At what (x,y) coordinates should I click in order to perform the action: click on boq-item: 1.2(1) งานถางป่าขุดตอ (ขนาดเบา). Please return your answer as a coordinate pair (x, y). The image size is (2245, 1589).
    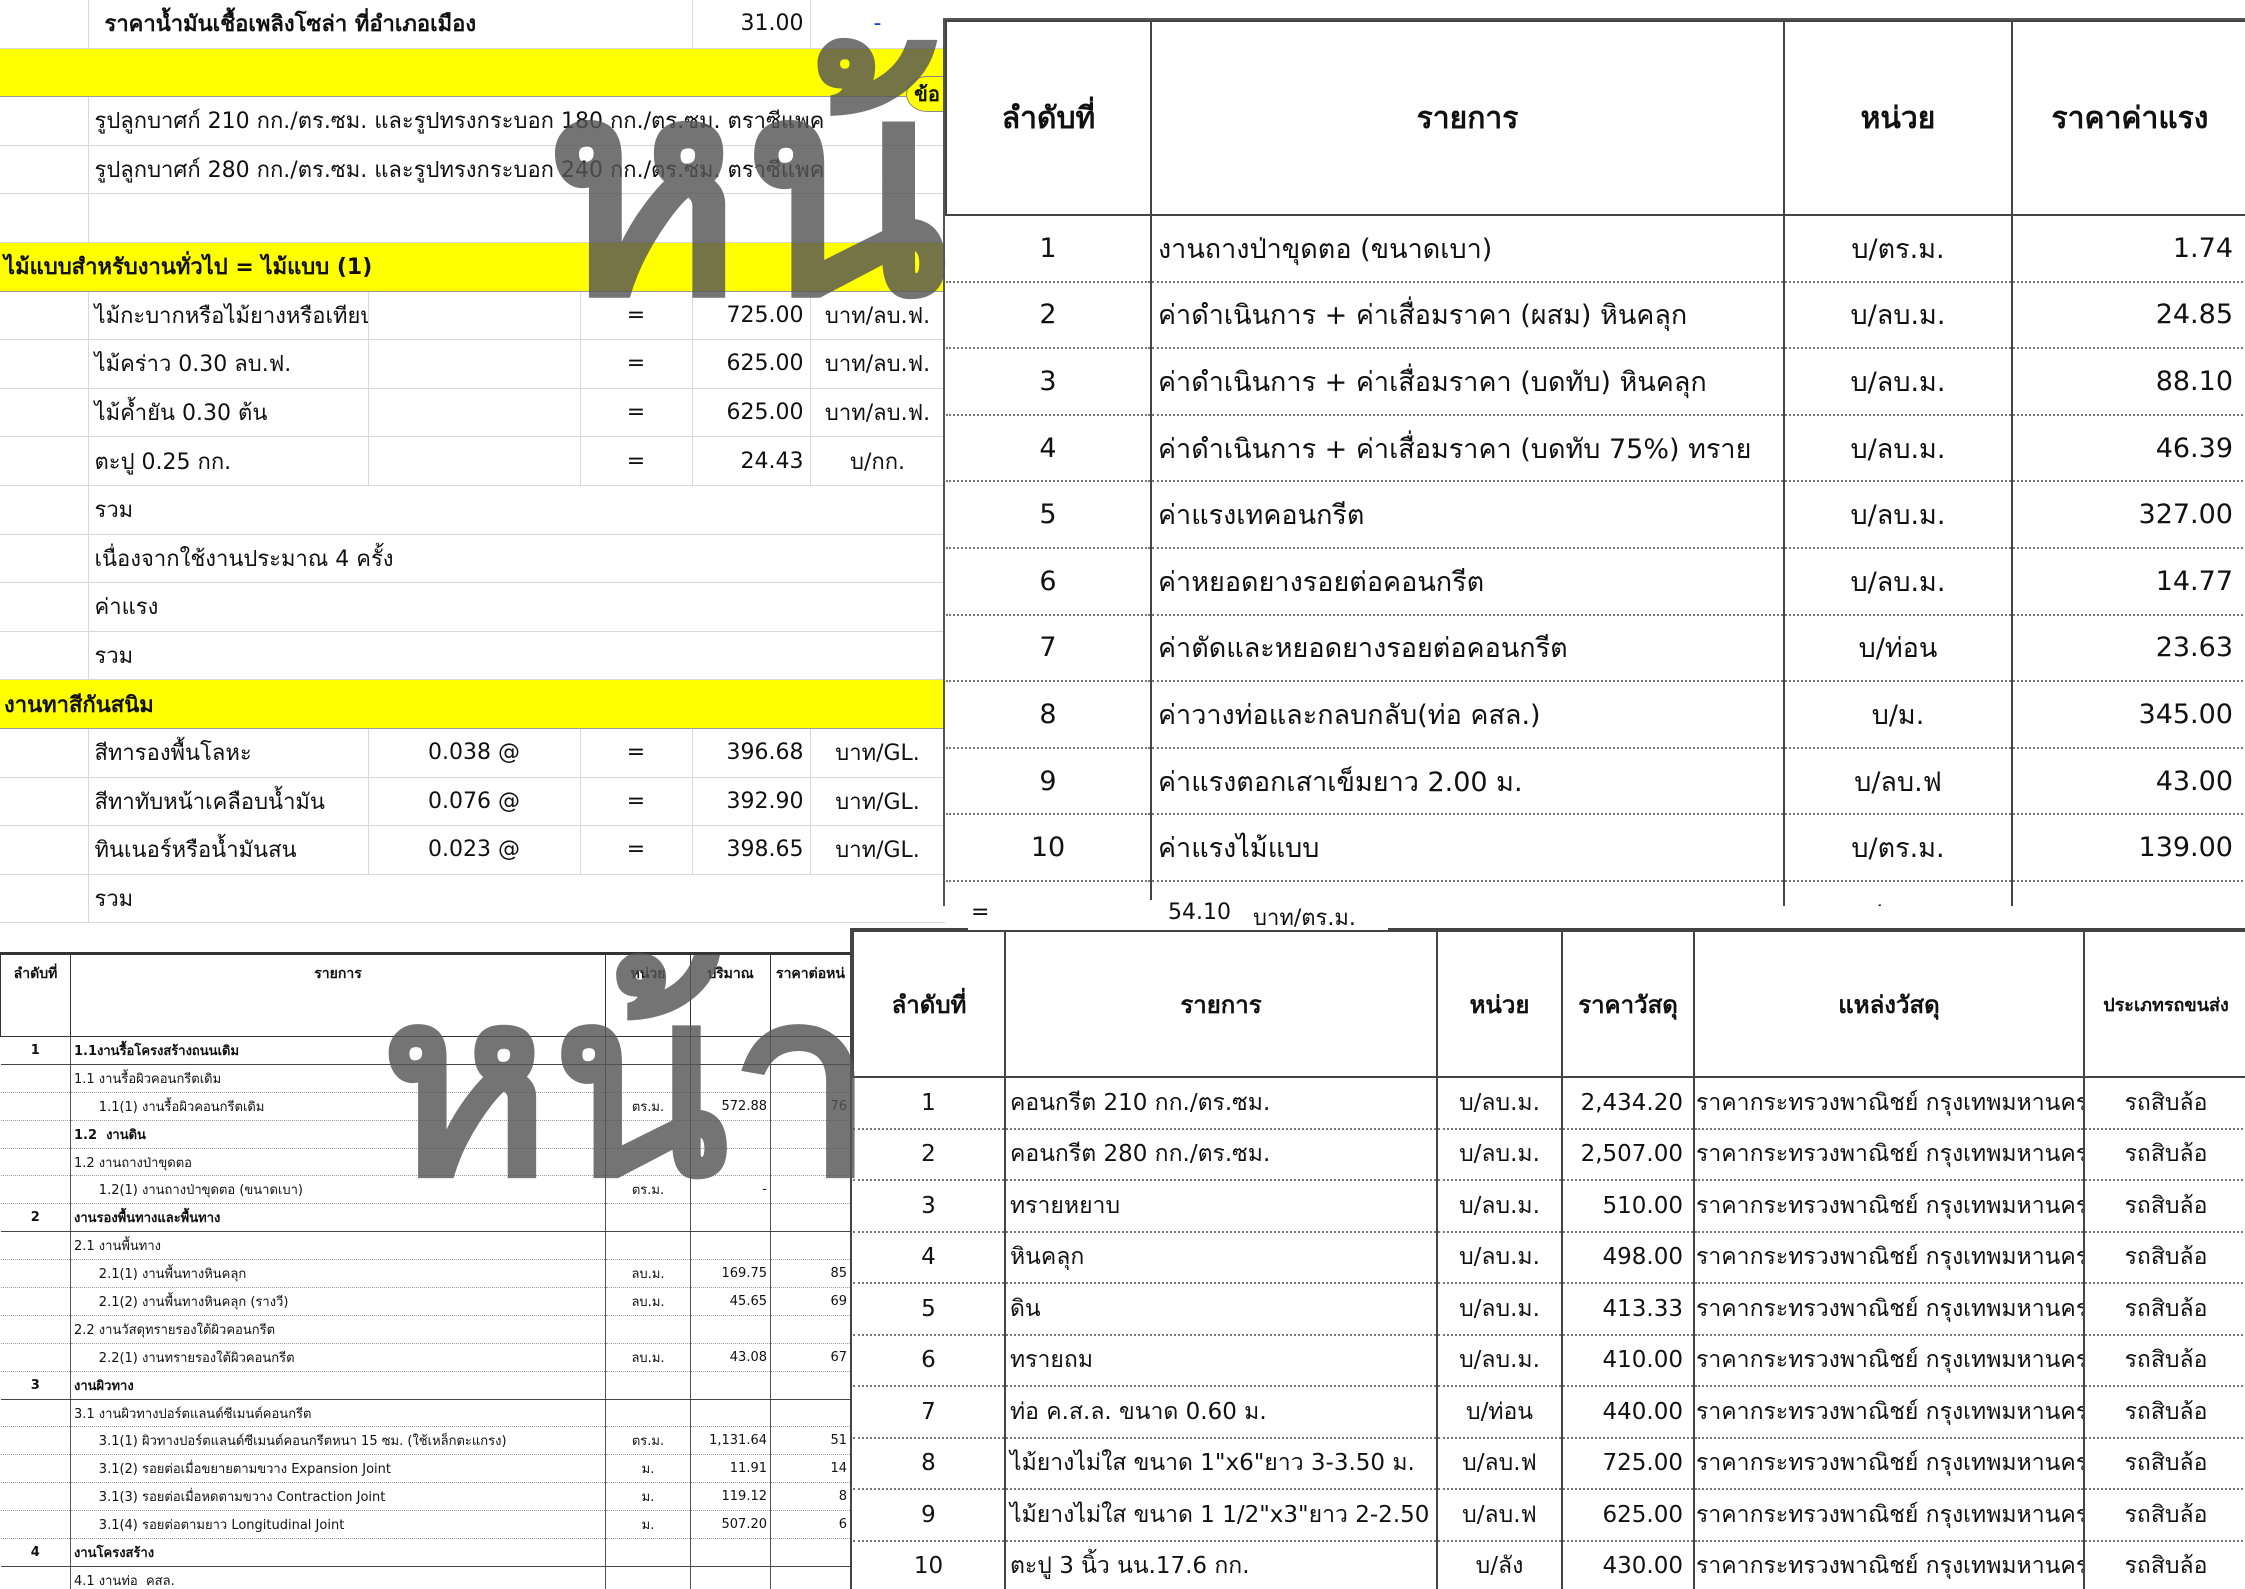
    Looking at the image, I should click on (338, 1190).